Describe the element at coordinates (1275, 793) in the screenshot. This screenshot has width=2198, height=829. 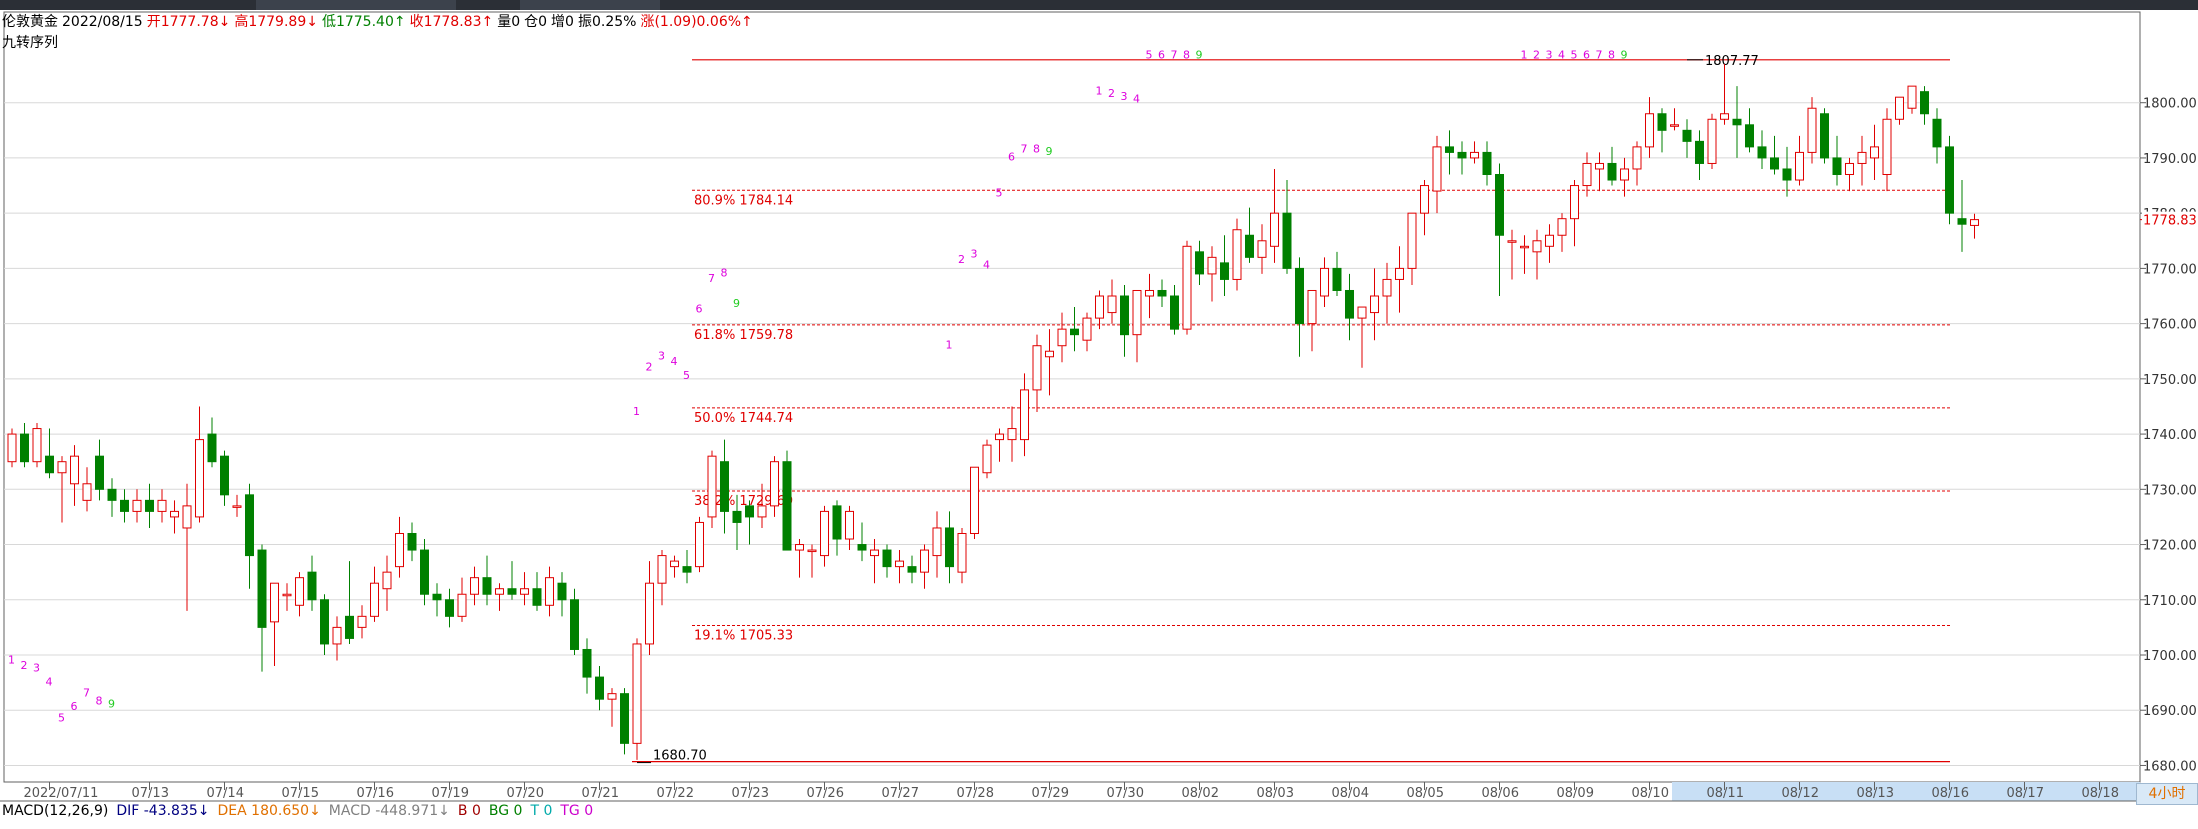
I see `x-tick-label: 08/03` at that location.